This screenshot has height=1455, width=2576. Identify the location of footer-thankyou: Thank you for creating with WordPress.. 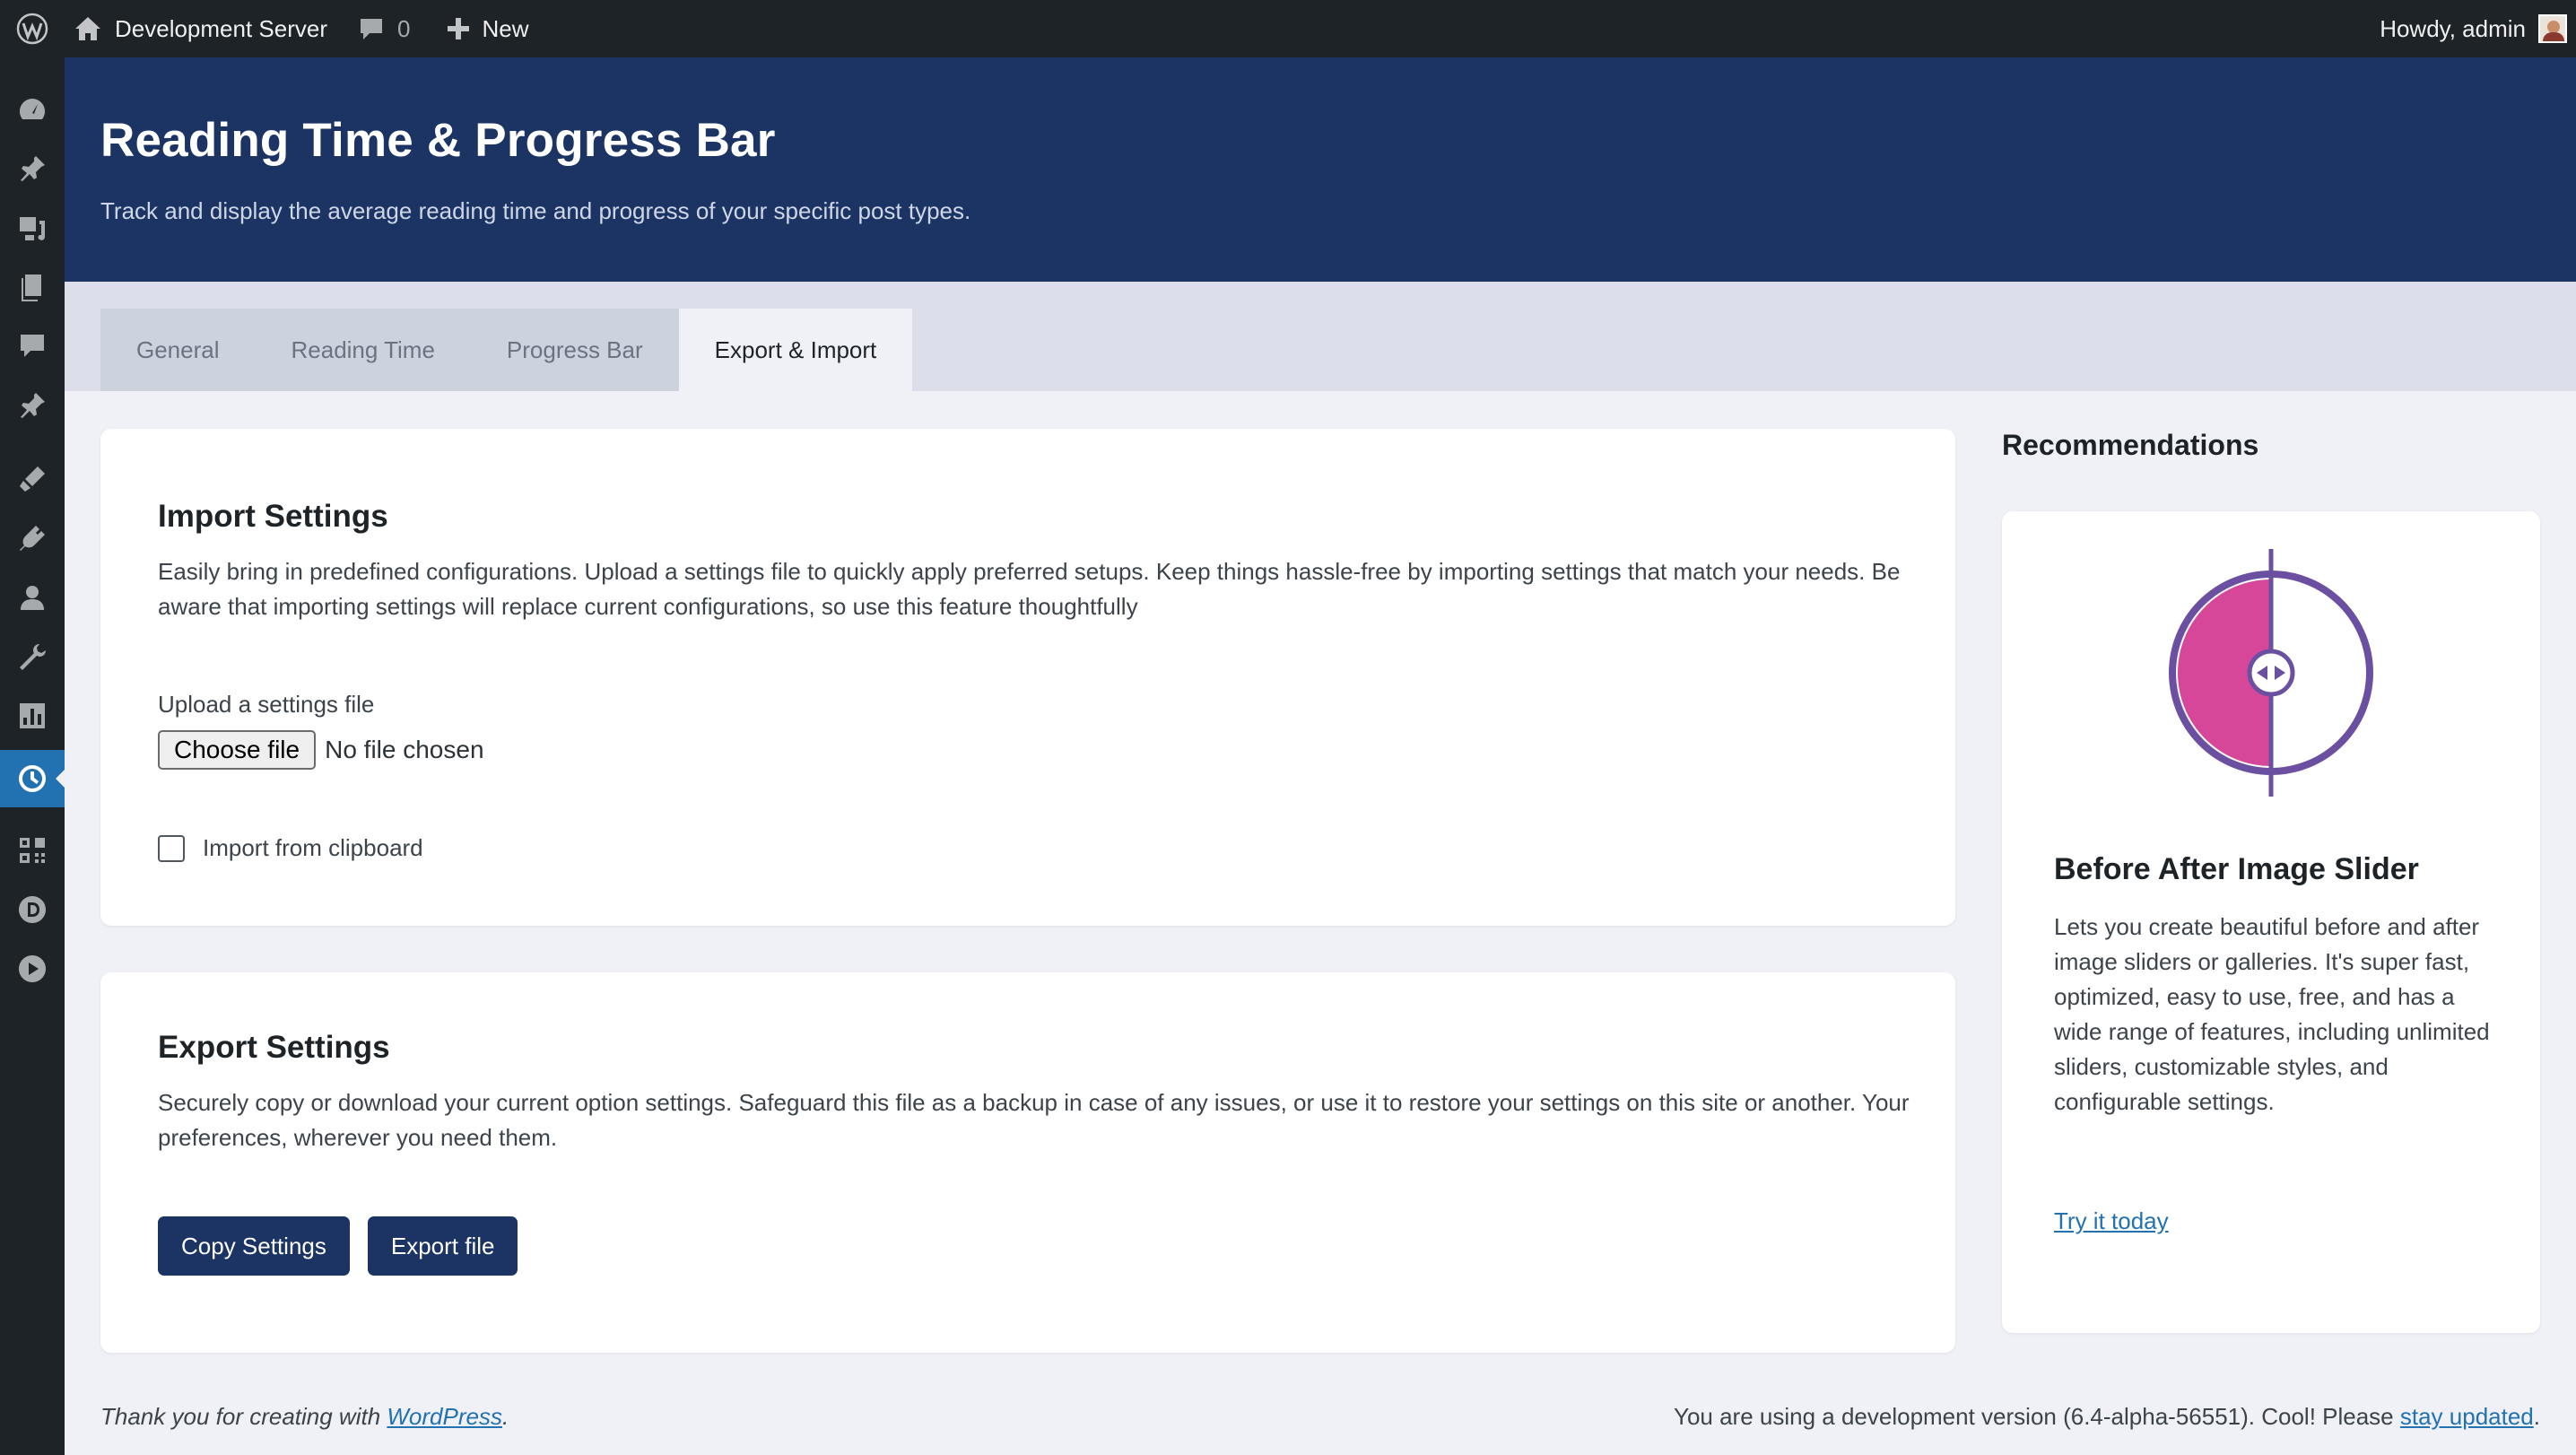
(304, 1417).